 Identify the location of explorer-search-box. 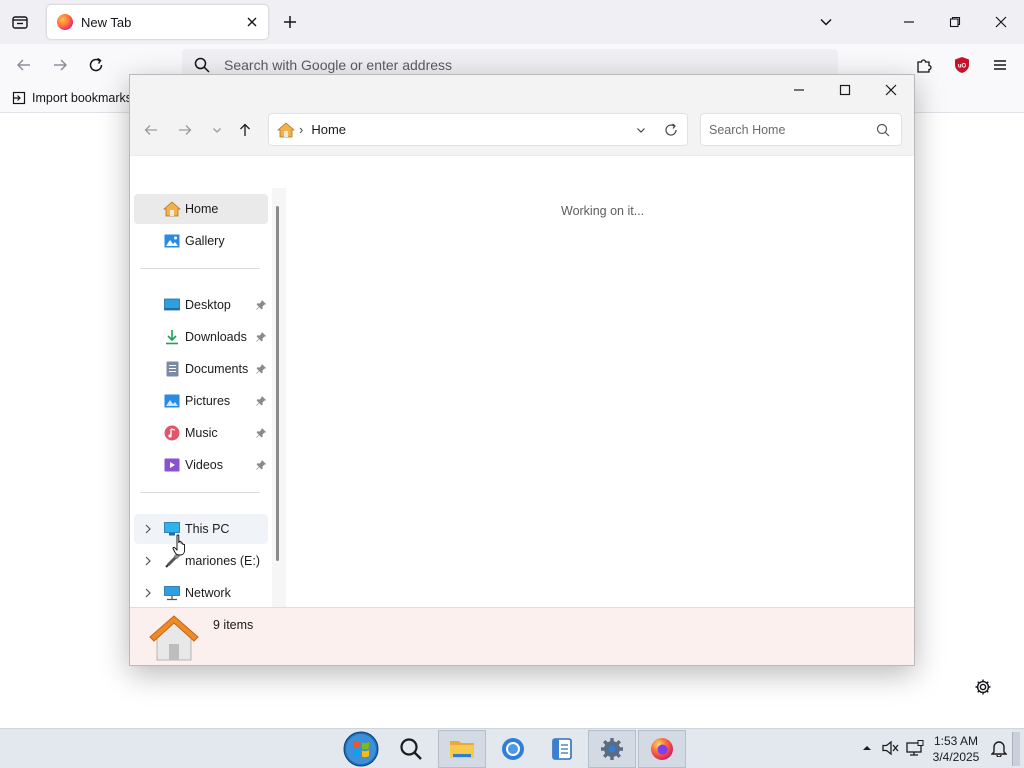
(801, 129).